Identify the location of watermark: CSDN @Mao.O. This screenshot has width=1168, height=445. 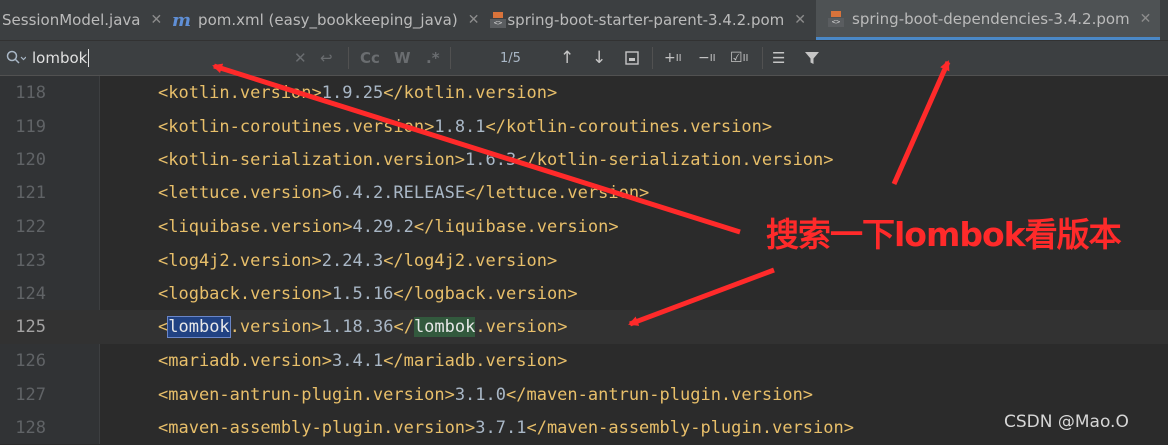
(1066, 422).